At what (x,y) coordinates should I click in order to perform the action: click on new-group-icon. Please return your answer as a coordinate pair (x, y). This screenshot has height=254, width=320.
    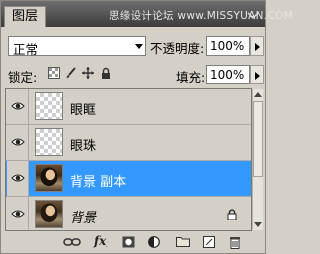
    Looking at the image, I should click on (183, 241).